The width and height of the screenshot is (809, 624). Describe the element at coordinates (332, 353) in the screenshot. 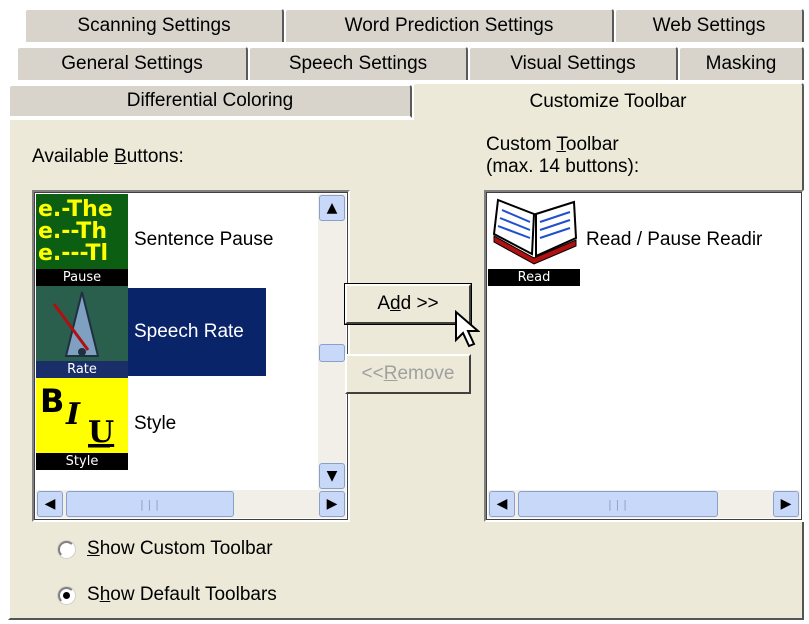

I see `scroll-thumb` at that location.